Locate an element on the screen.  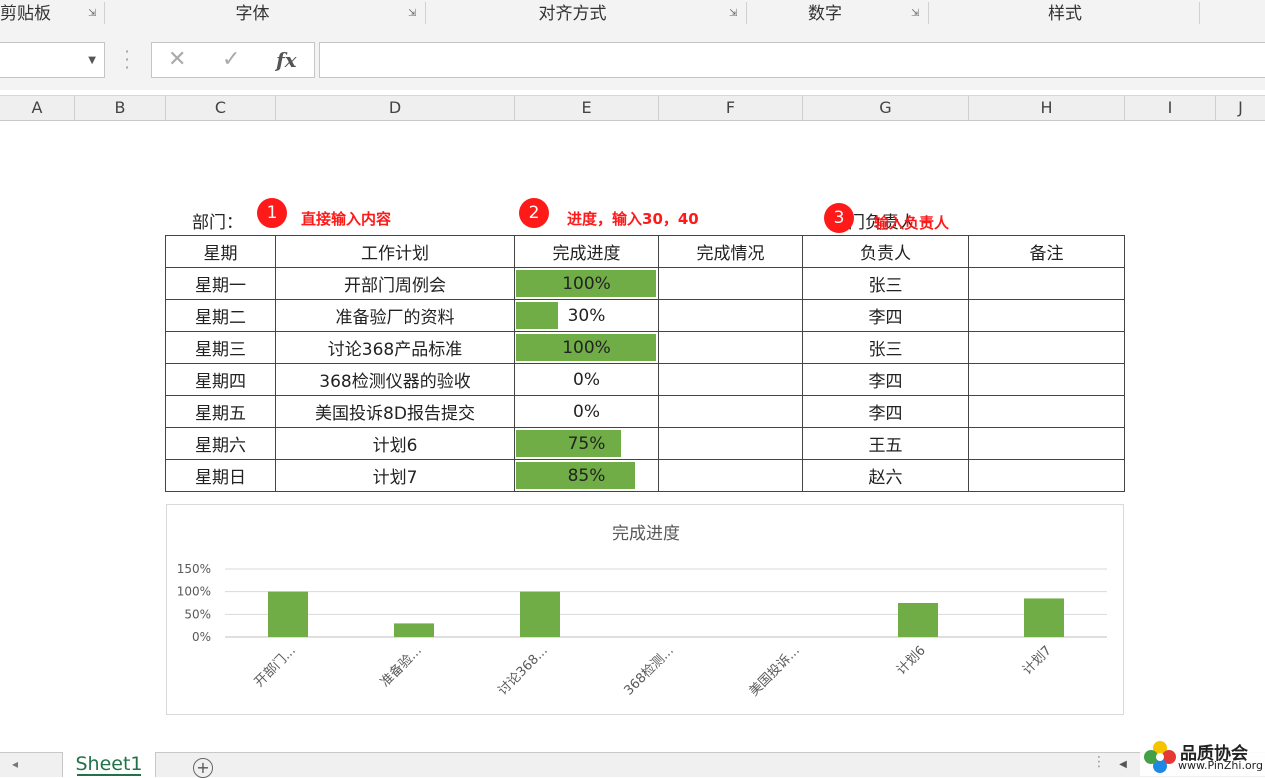
header-note: 备注 is located at coordinates (1046, 251).